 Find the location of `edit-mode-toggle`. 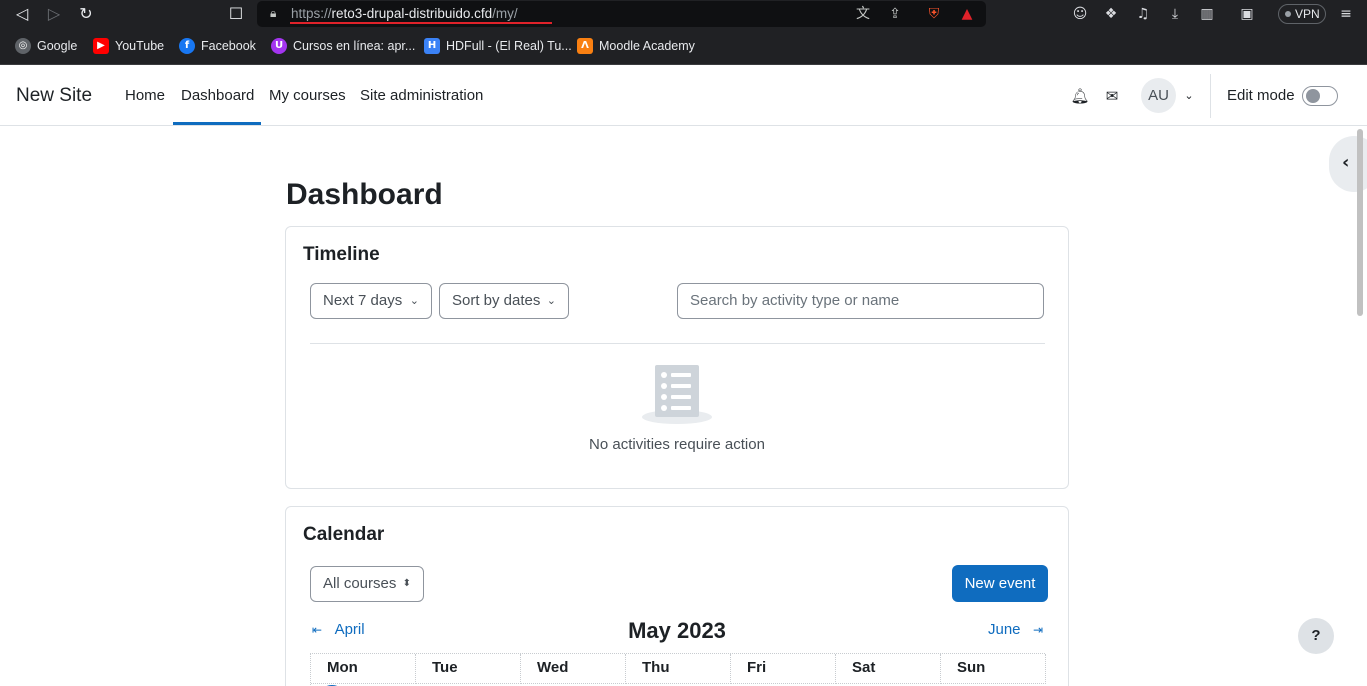

edit-mode-toggle is located at coordinates (1320, 96).